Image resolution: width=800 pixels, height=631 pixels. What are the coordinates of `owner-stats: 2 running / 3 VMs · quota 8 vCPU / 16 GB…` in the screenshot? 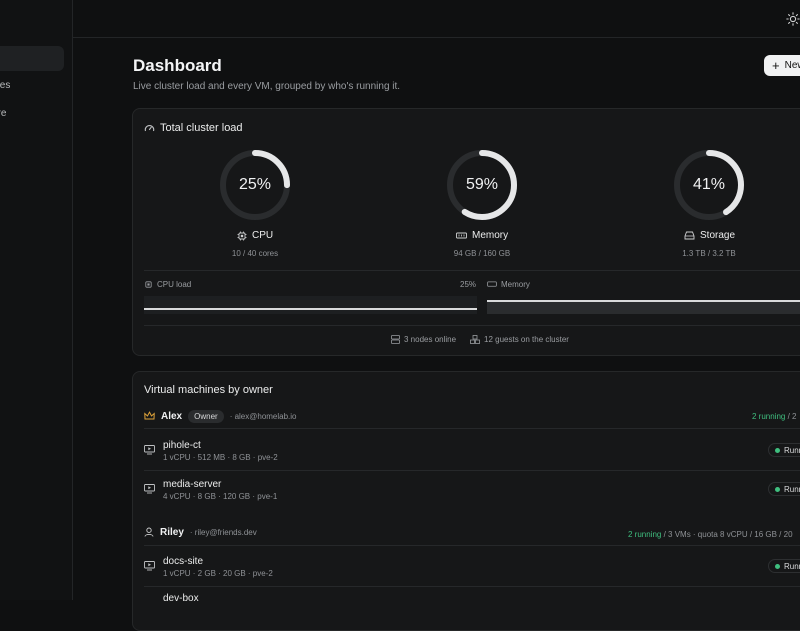 It's located at (710, 534).